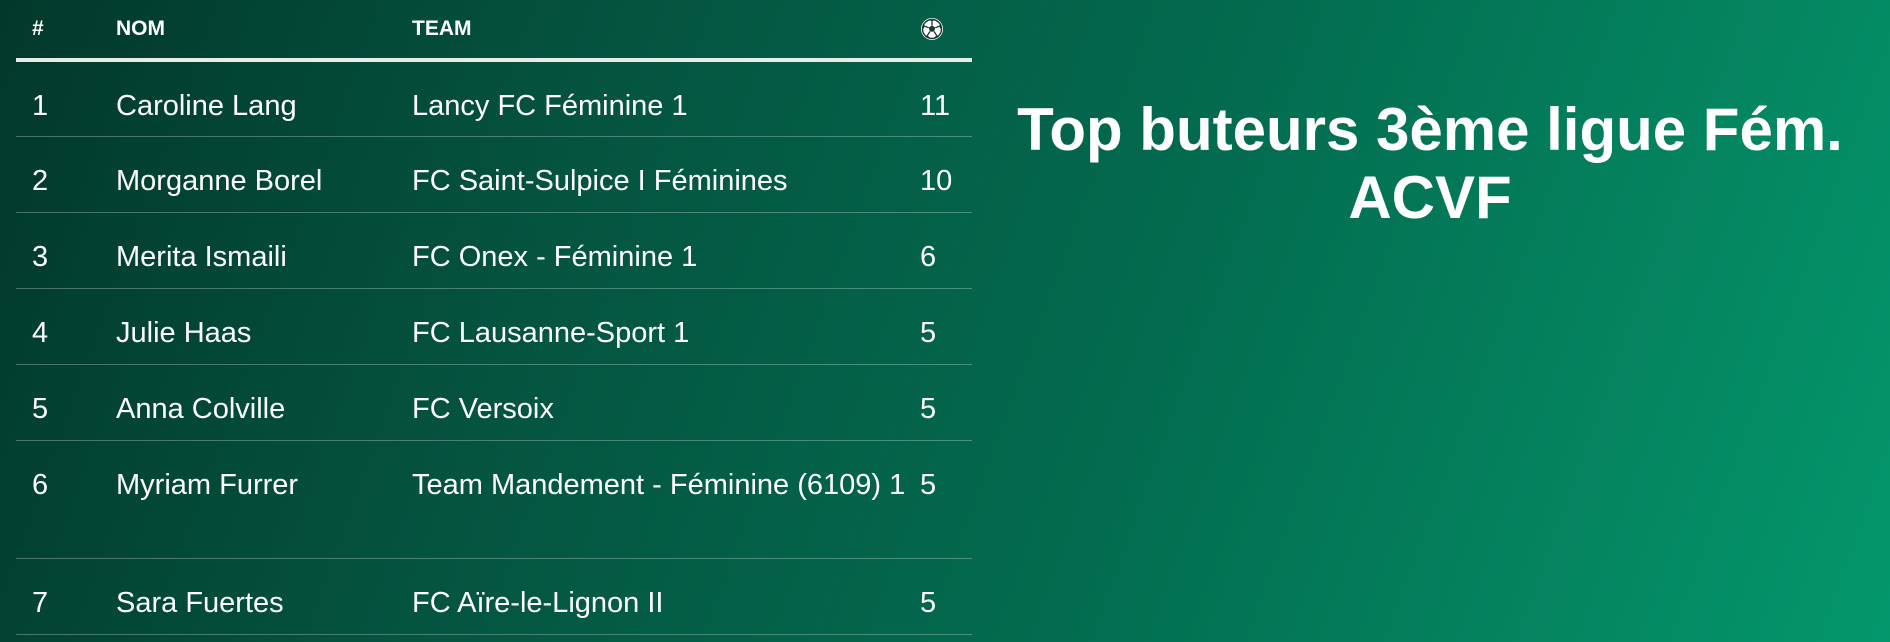  Describe the element at coordinates (264, 174) in the screenshot. I see `cell-name: Morganne Borel` at that location.